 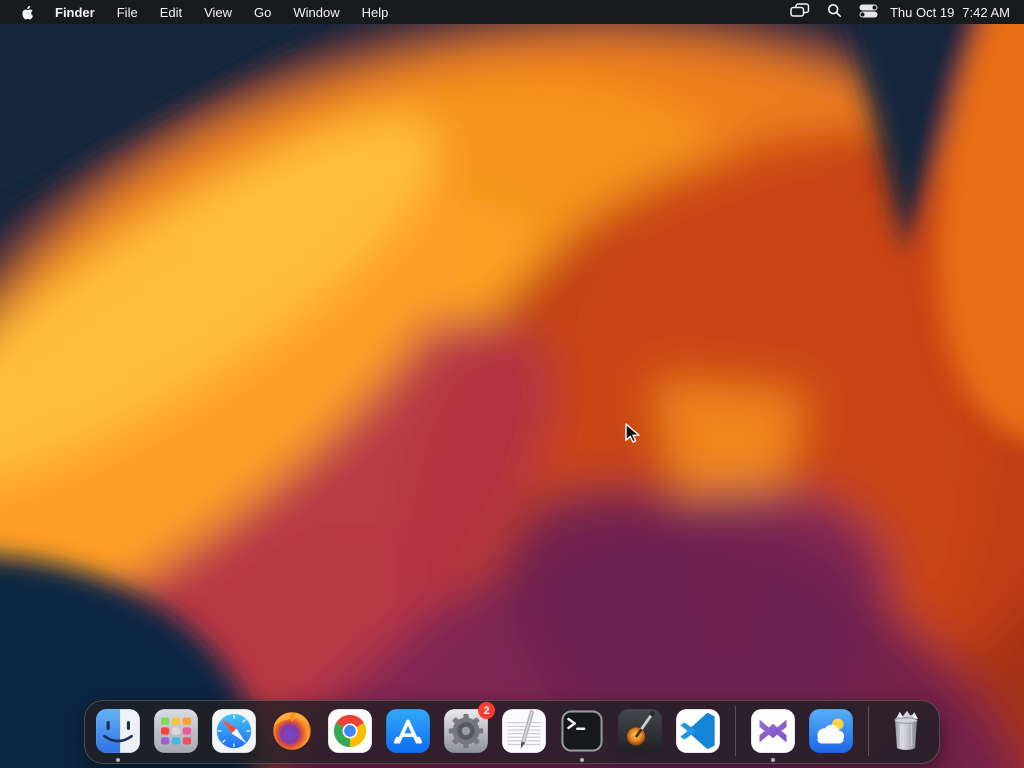 What do you see at coordinates (868, 12) in the screenshot?
I see `control-center-icon` at bounding box center [868, 12].